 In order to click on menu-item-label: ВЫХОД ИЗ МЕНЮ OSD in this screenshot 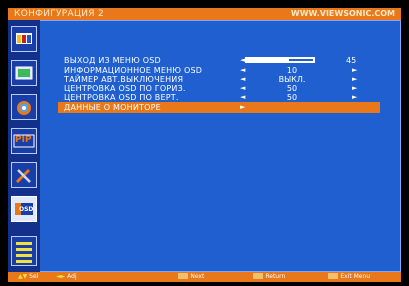, I will do `click(112, 60)`.